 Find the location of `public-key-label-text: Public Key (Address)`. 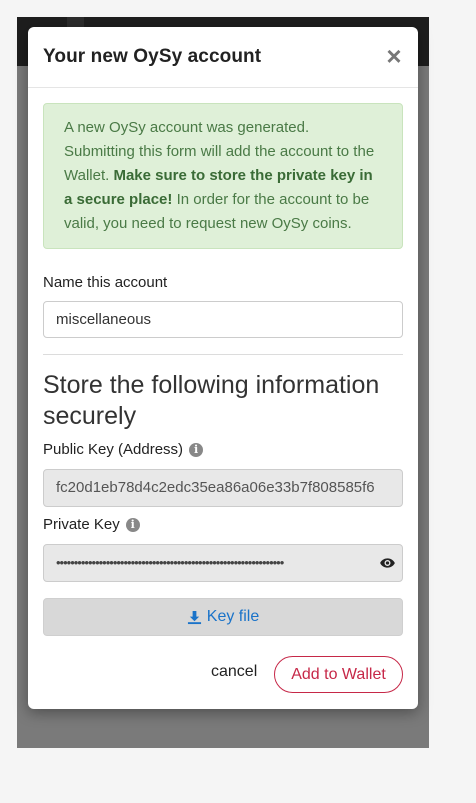

public-key-label-text: Public Key (Address) is located at coordinates (113, 449).